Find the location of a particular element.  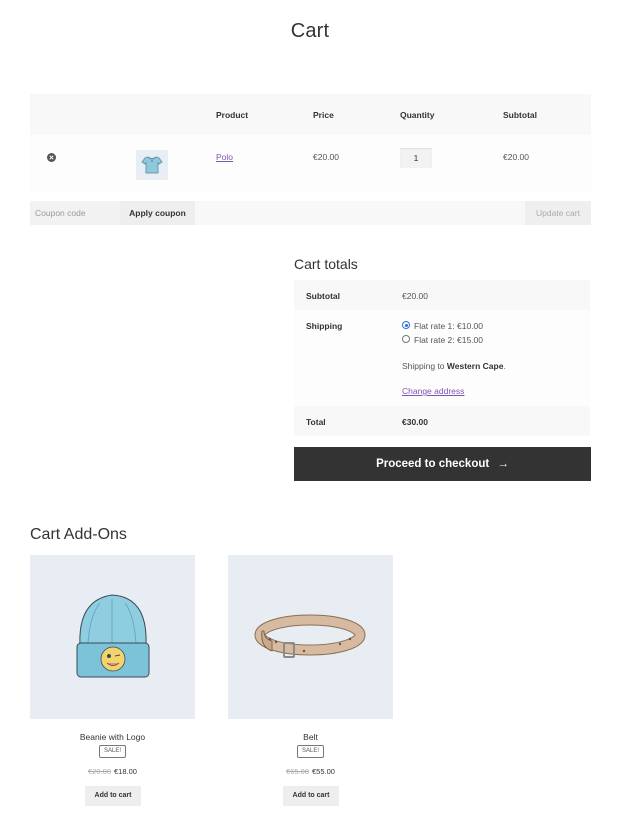

remove-item-icon is located at coordinates (51, 157).